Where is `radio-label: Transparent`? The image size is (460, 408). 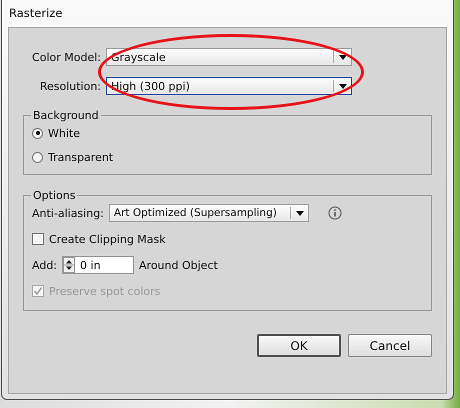 radio-label: Transparent is located at coordinates (81, 157).